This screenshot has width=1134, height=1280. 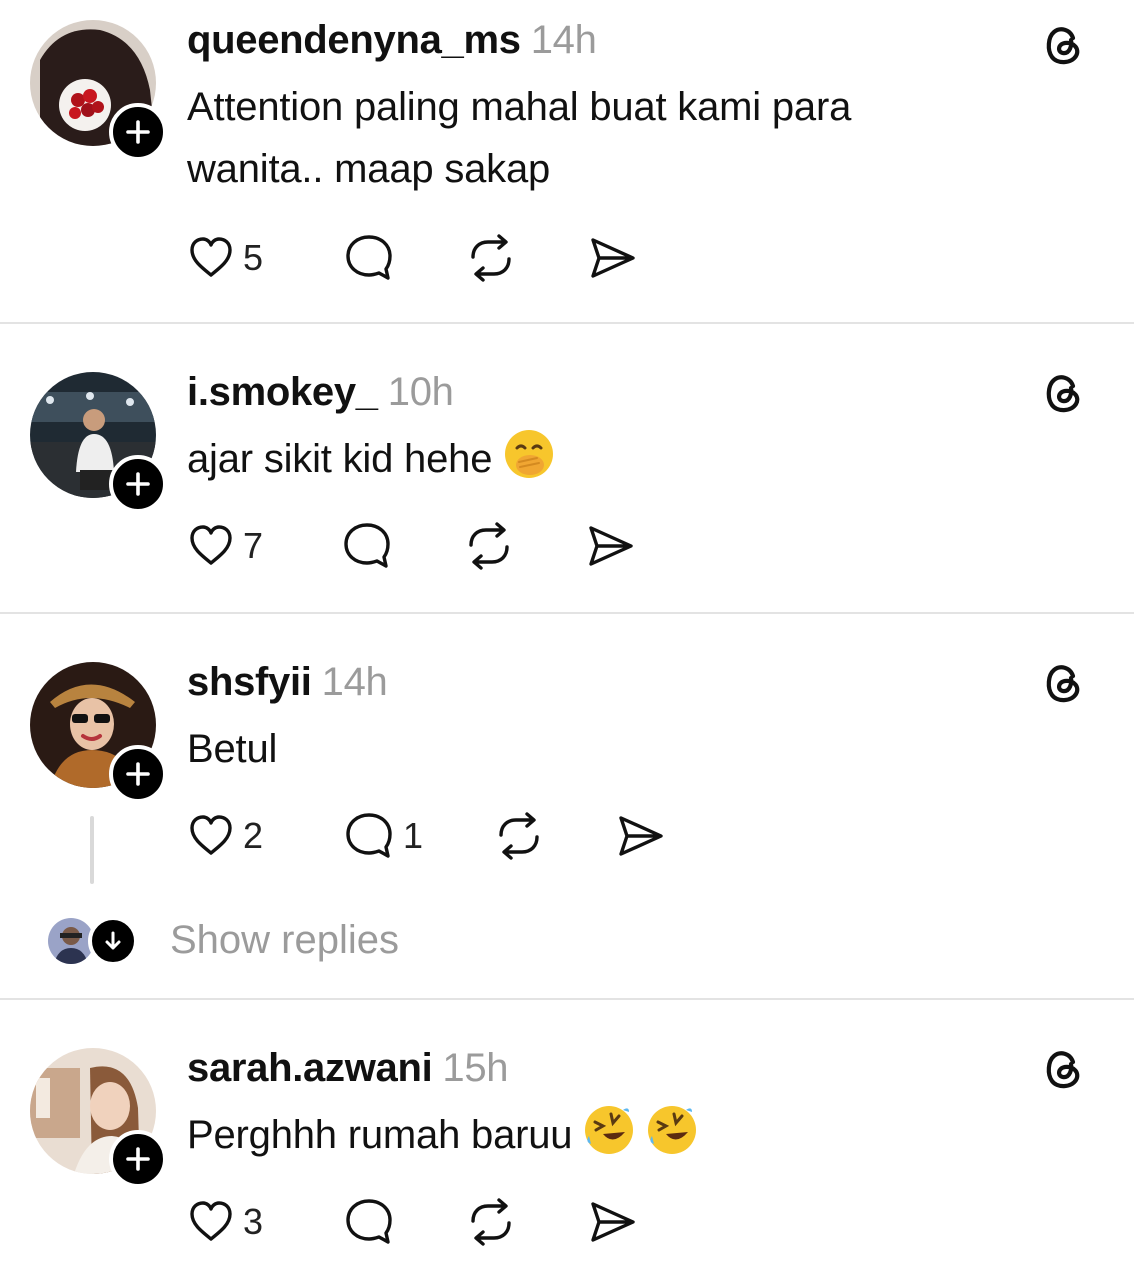 I want to click on post-username: queendenyna_ms 14h, so click(x=392, y=40).